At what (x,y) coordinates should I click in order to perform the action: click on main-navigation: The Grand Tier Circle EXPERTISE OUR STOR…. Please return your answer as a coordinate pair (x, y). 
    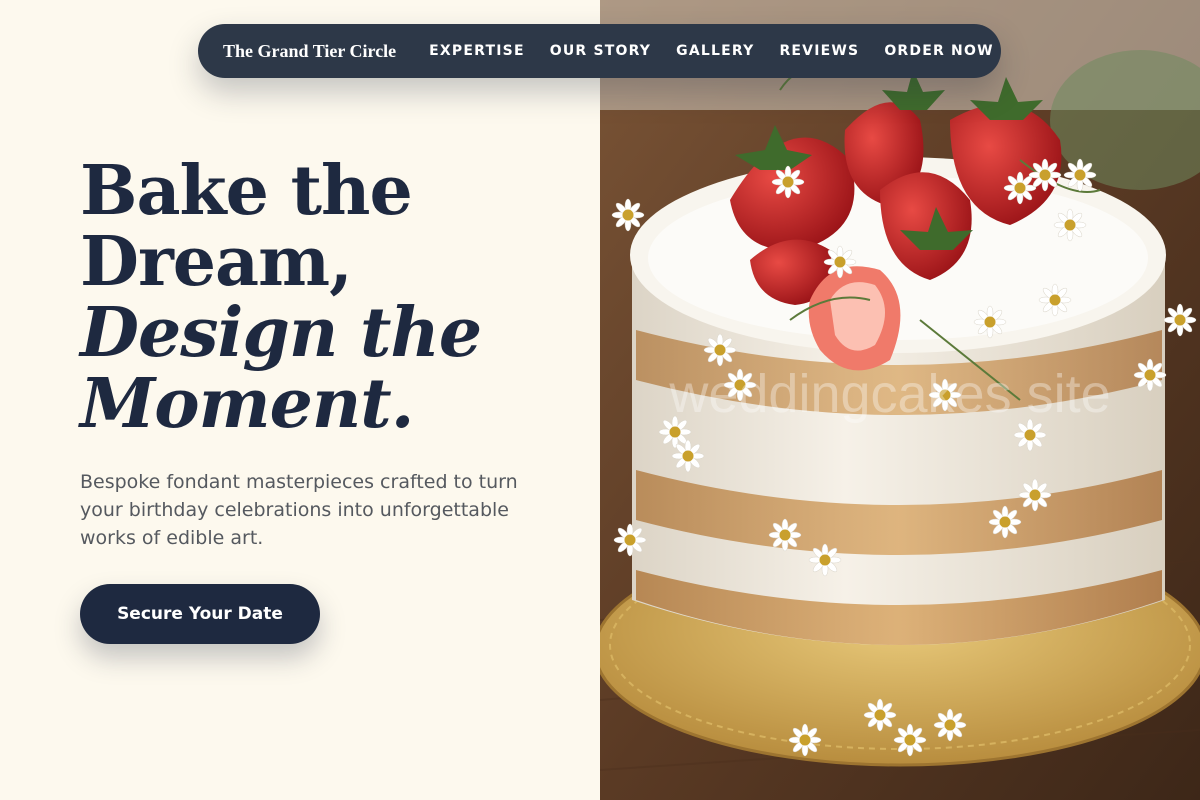
    Looking at the image, I should click on (599, 51).